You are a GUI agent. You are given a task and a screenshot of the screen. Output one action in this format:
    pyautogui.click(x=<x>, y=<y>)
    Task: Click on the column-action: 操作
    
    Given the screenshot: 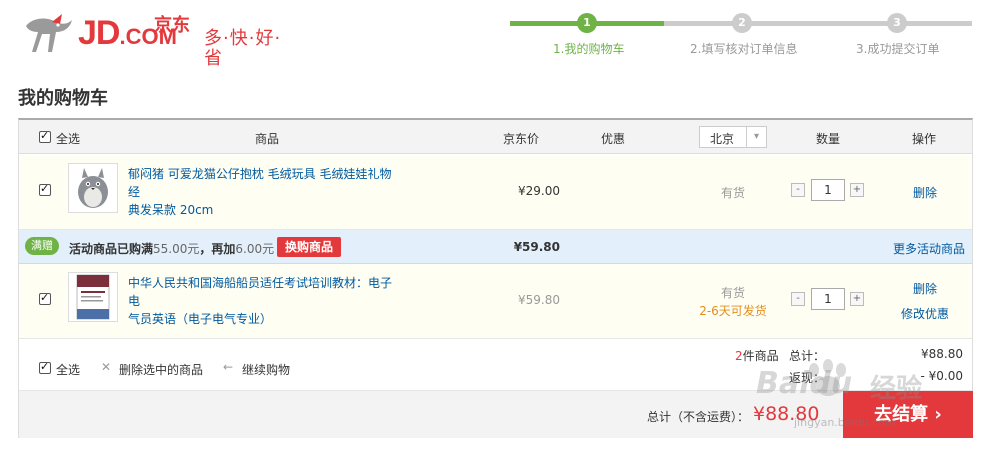 What is the action you would take?
    pyautogui.click(x=924, y=139)
    